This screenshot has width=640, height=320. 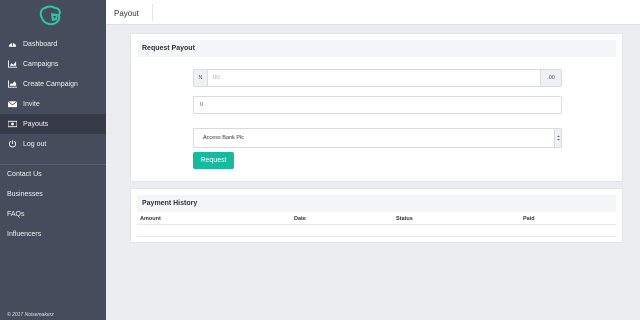 What do you see at coordinates (35, 144) in the screenshot?
I see `sidebar-item-label: Log out` at bounding box center [35, 144].